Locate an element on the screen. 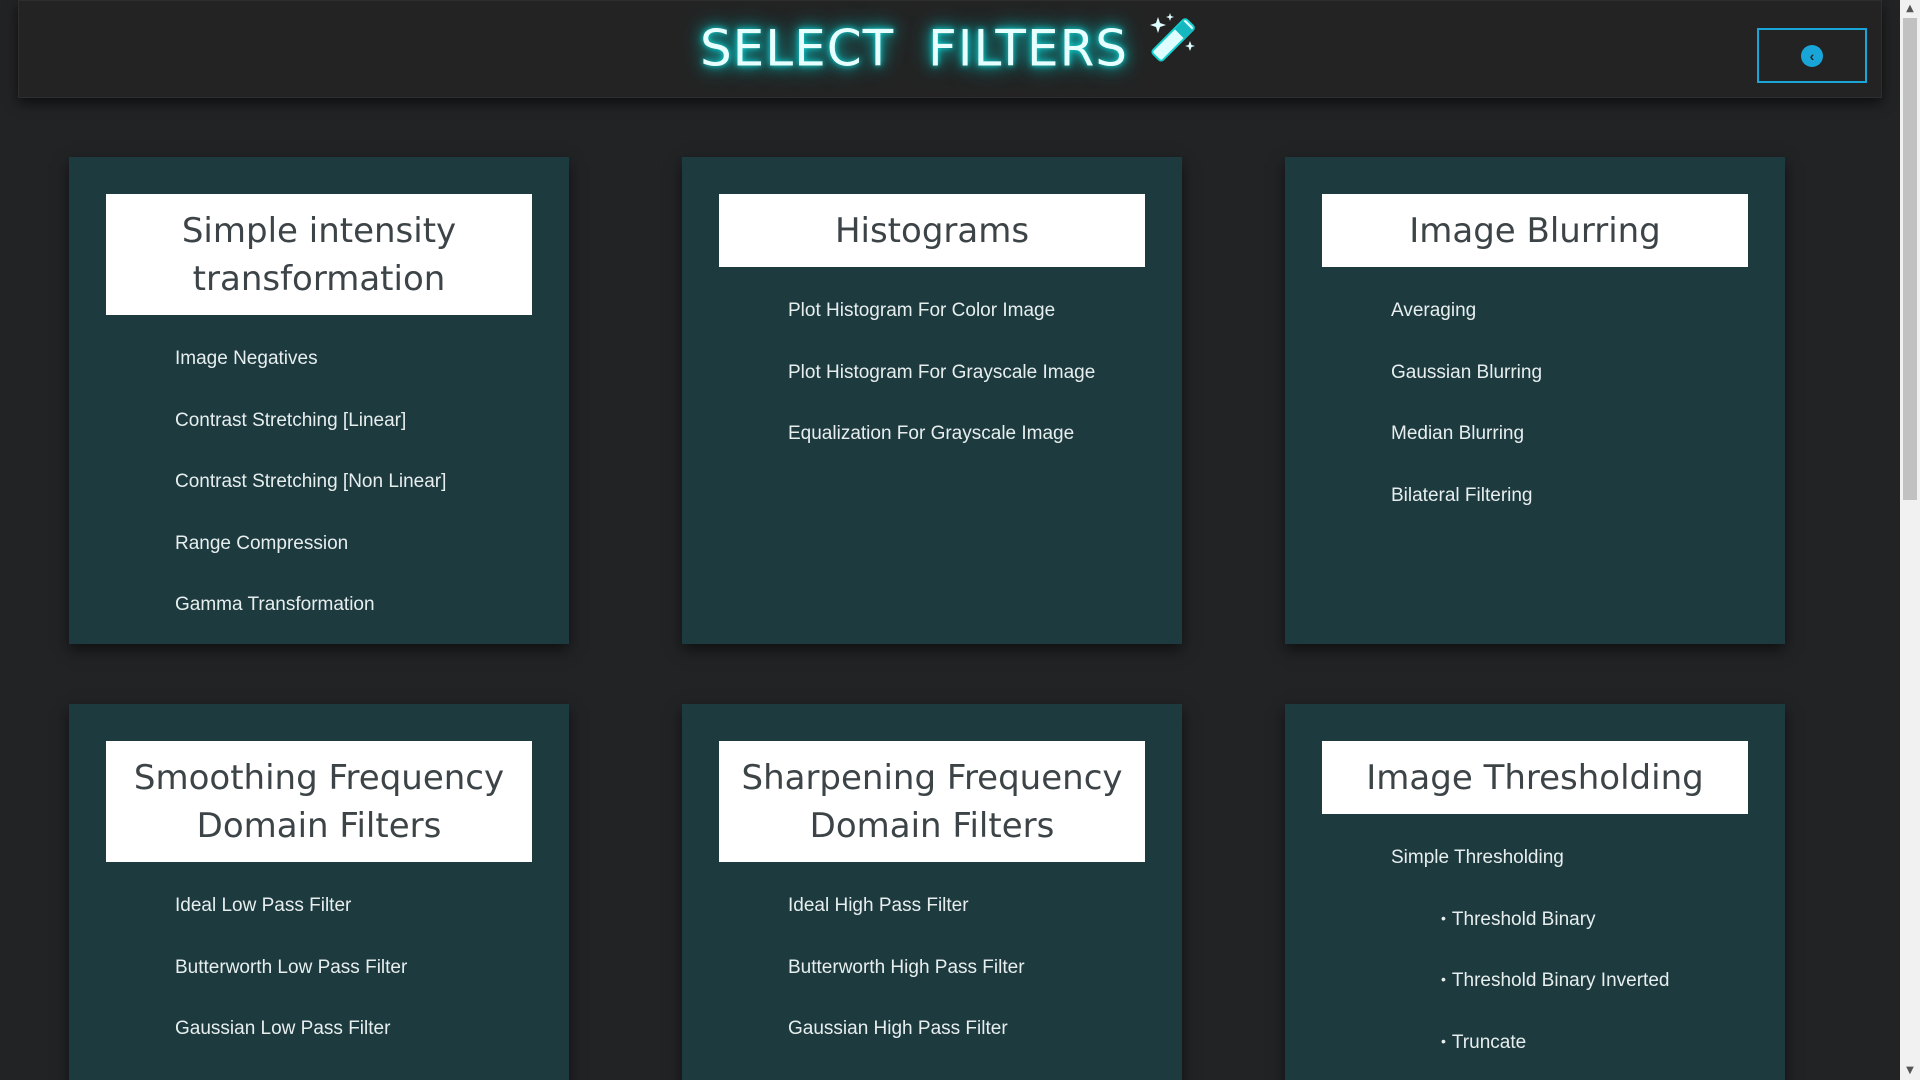 Image resolution: width=1920 pixels, height=1080 pixels. filter-item-simple-thresholding: Simple Thresholding is located at coordinates (1578, 877).